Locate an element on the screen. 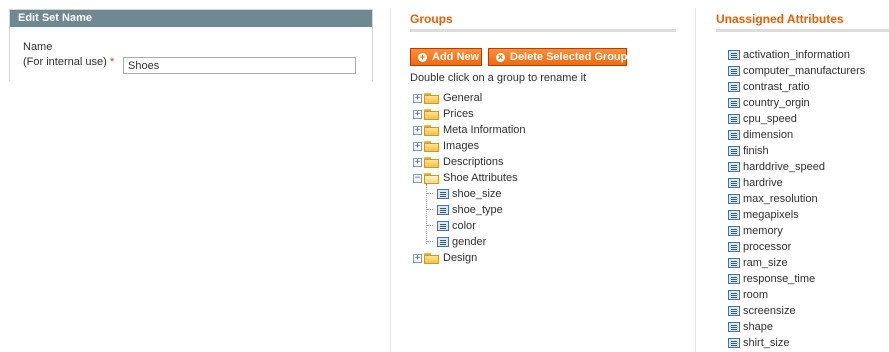  tree-group-label: Descriptions is located at coordinates (473, 162).